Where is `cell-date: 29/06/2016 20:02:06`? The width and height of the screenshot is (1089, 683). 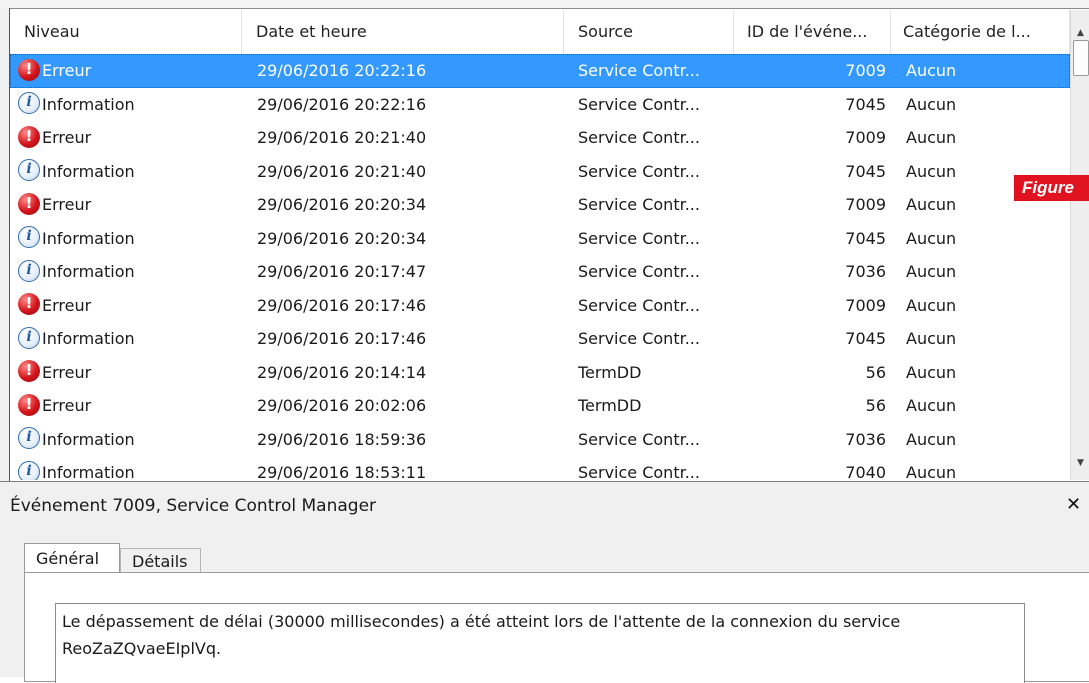
cell-date: 29/06/2016 20:02:06 is located at coordinates (342, 405).